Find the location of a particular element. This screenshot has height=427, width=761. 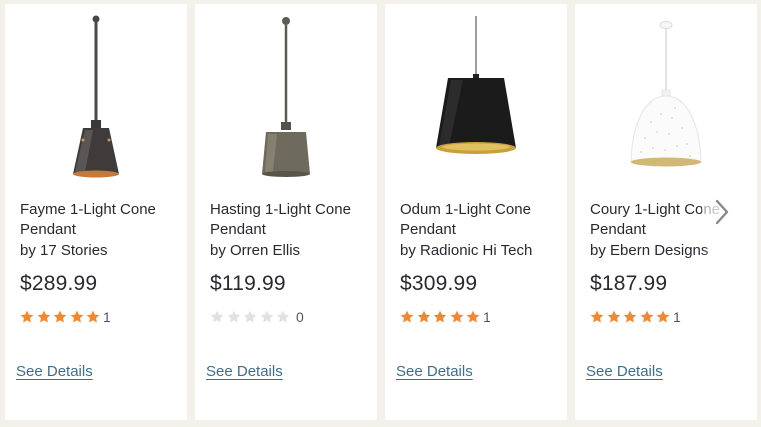

product-price: $187.99 is located at coordinates (629, 283).